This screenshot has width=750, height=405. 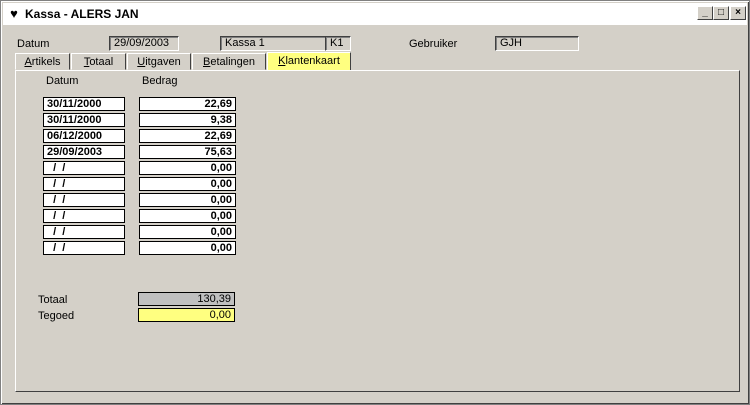 I want to click on window-title: Kassa - ALERS JAN, so click(x=82, y=14).